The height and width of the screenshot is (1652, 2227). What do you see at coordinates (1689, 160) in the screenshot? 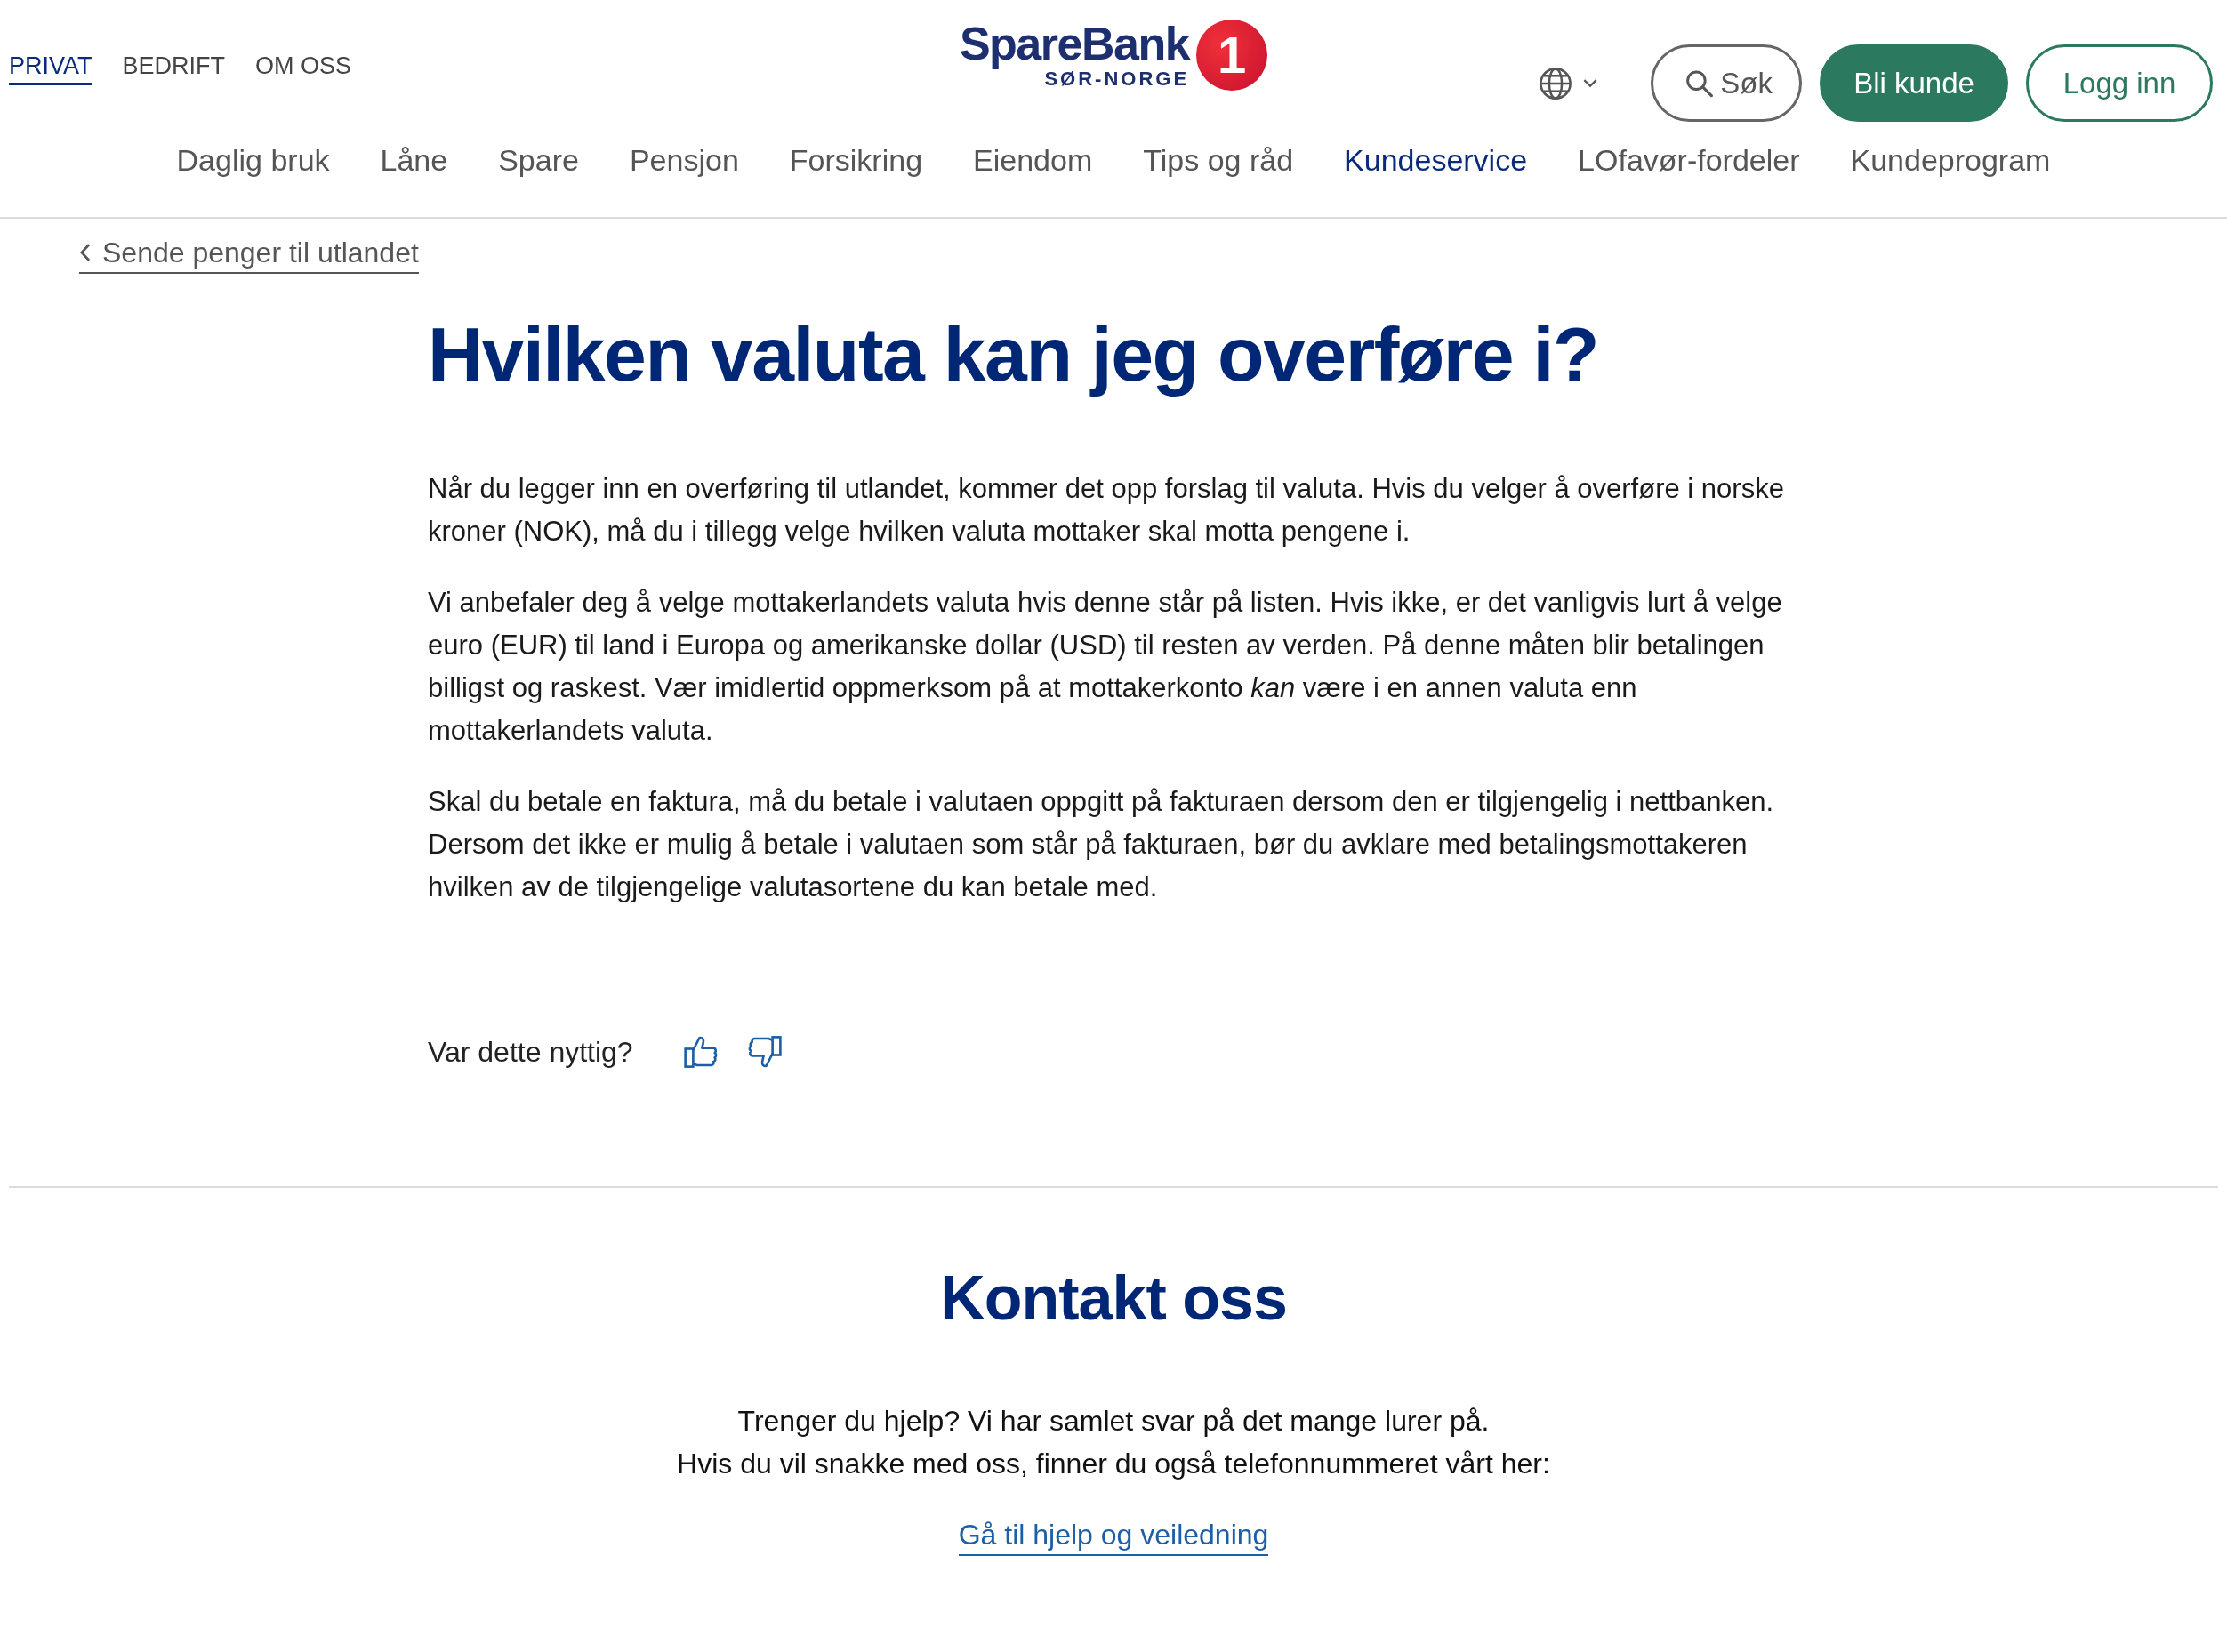
I see `nav-link: LOfavør-fordeler` at bounding box center [1689, 160].